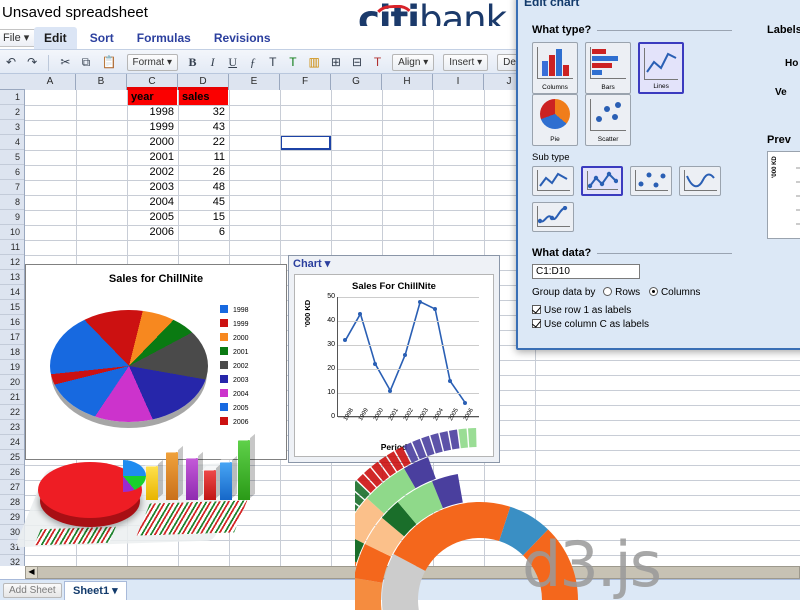 Image resolution: width=800 pixels, height=610 pixels. What do you see at coordinates (12, 560) in the screenshot?
I see `row-header-32: 32` at bounding box center [12, 560].